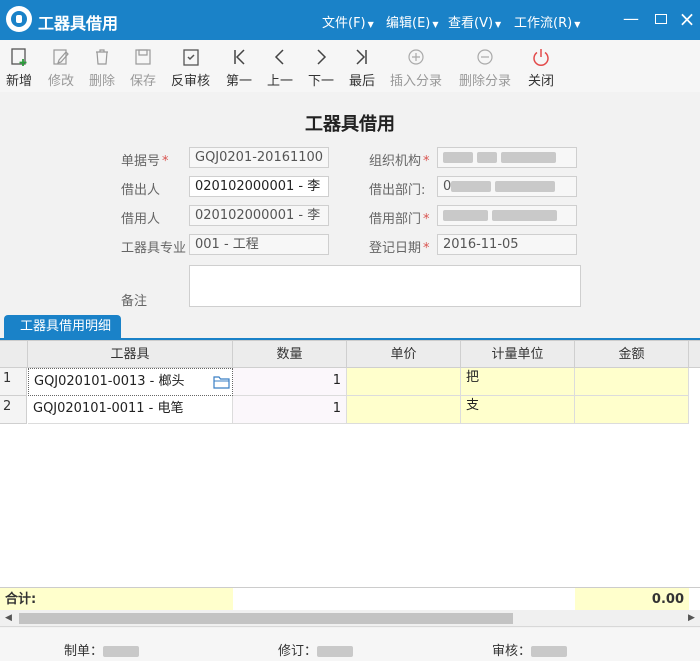 Image resolution: width=700 pixels, height=661 pixels. I want to click on chevron-right-icon, so click(322, 57).